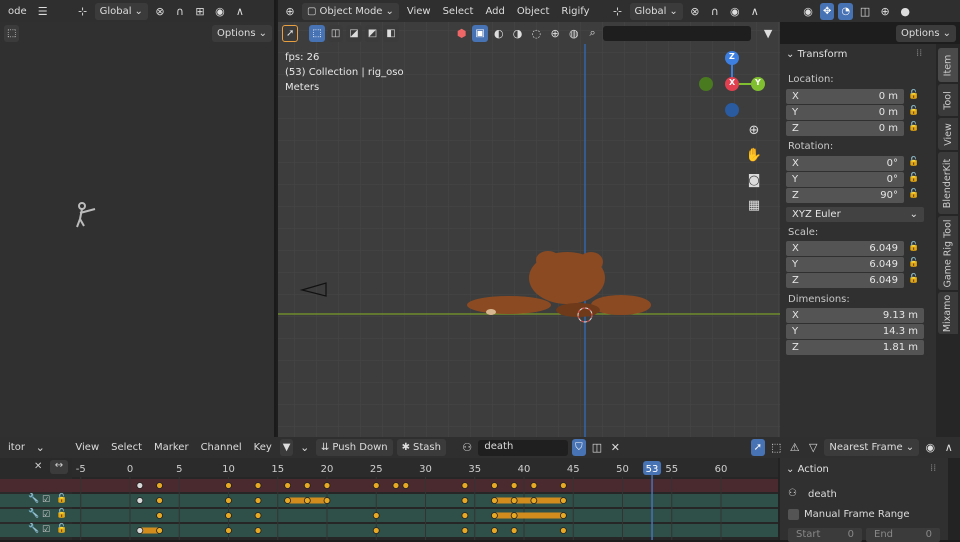 Image resolution: width=960 pixels, height=542 pixels. What do you see at coordinates (480, 33) in the screenshot?
I see `shading-solid-icon: ▣` at bounding box center [480, 33].